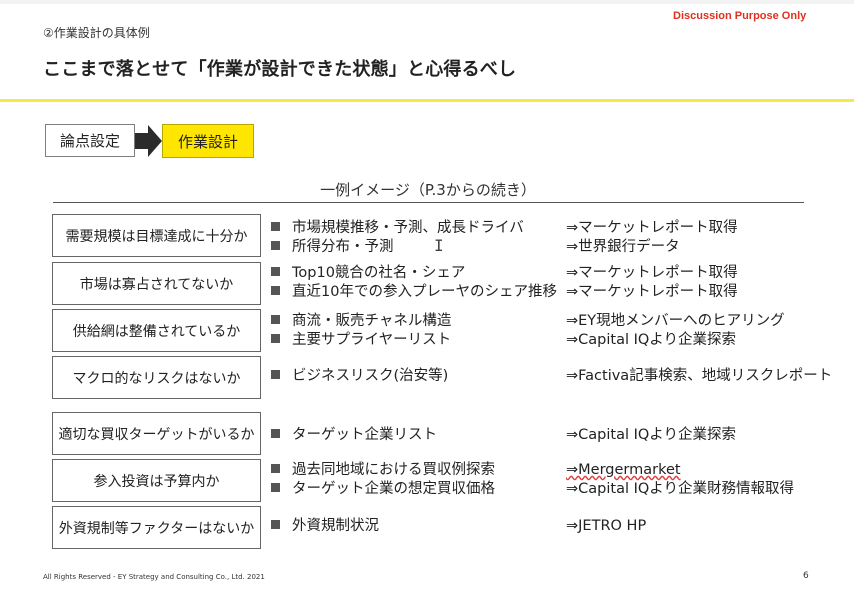  Describe the element at coordinates (806, 576) in the screenshot. I see `page-number: 6` at that location.